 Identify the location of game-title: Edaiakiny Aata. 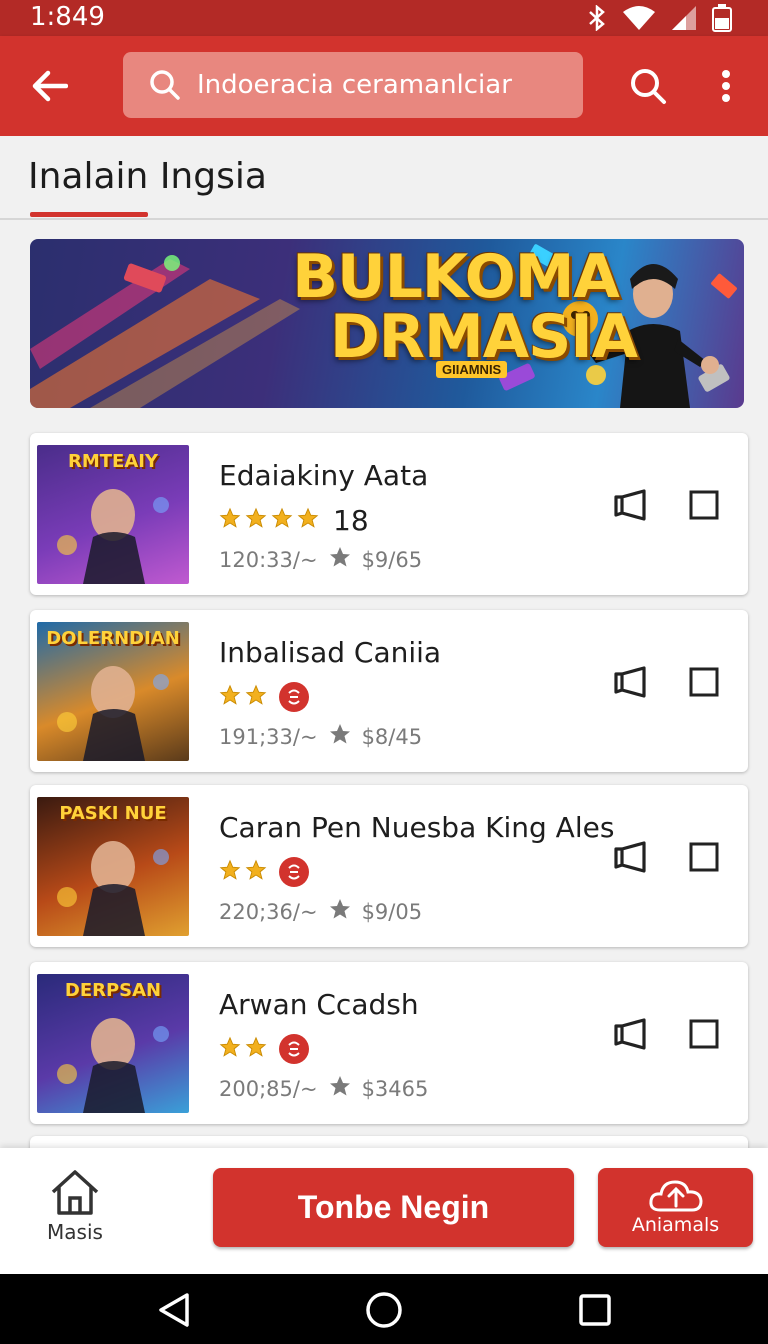
(324, 475).